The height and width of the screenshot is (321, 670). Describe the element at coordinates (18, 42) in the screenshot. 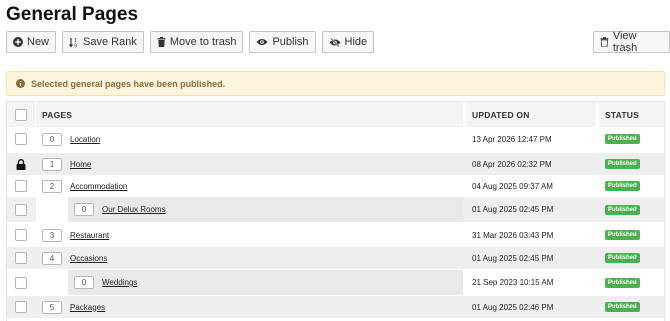

I see `plus-circle-icon` at that location.